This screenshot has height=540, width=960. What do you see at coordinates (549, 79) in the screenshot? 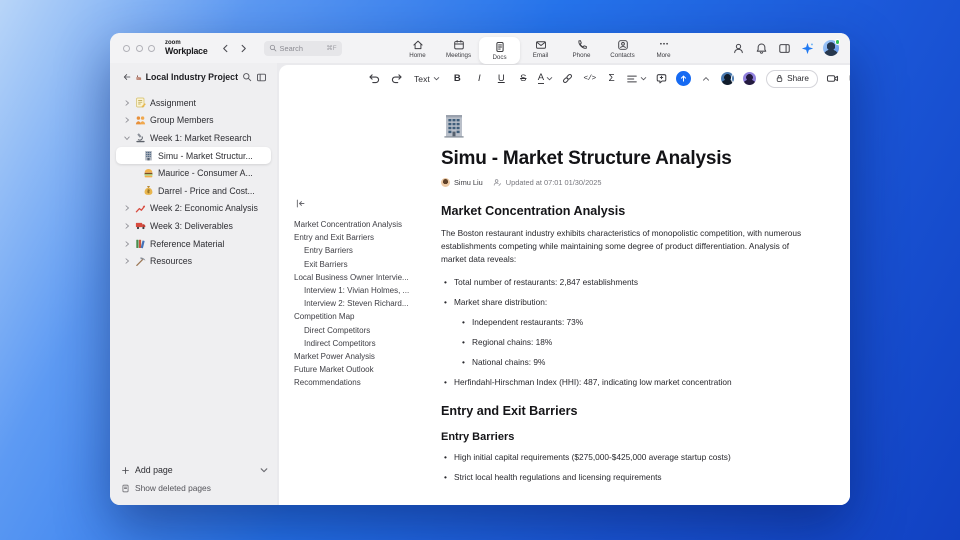
I see `chevron-down-icon` at bounding box center [549, 79].